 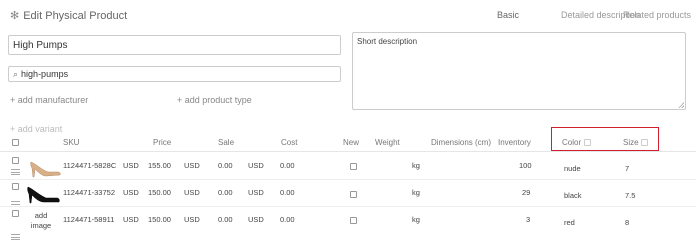 What do you see at coordinates (89, 192) in the screenshot?
I see `sku-cell: 1124471-33752` at bounding box center [89, 192].